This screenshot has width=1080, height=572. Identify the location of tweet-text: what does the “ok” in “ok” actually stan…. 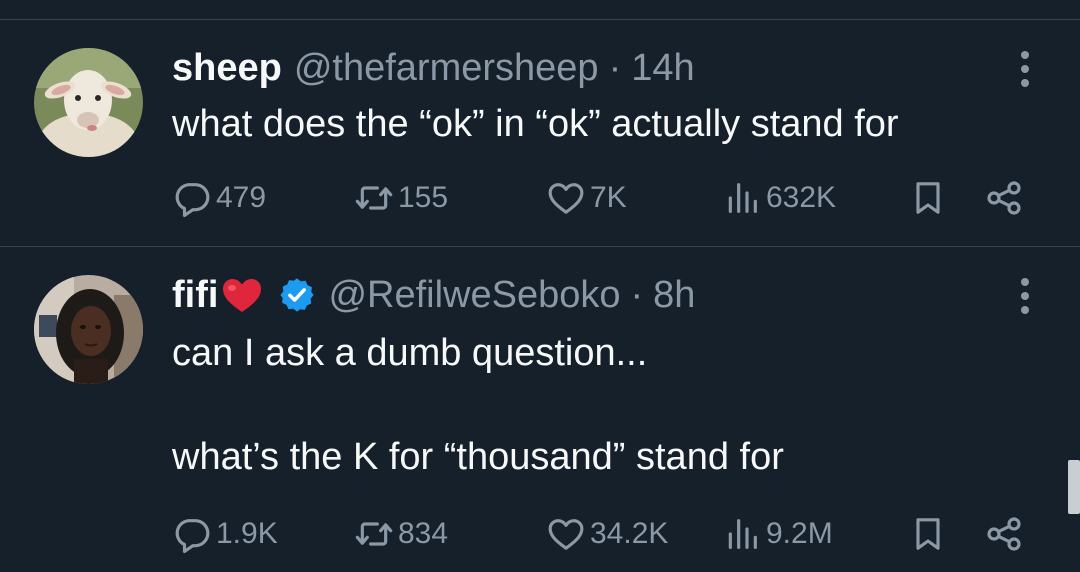
(535, 124).